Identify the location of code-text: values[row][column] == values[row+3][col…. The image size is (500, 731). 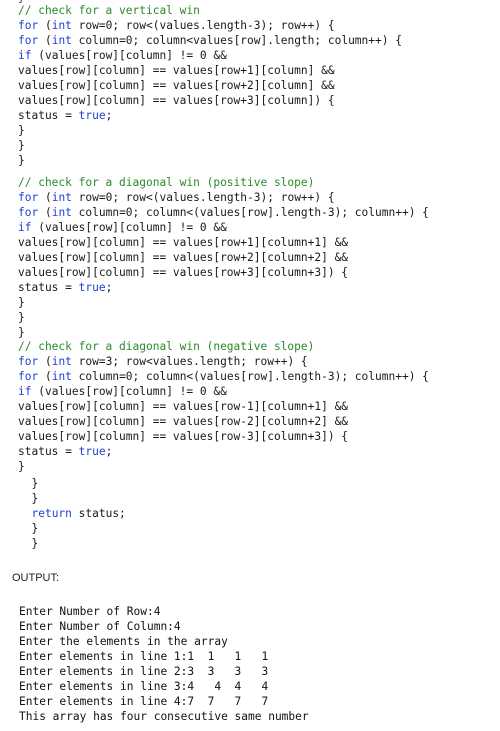
(176, 100).